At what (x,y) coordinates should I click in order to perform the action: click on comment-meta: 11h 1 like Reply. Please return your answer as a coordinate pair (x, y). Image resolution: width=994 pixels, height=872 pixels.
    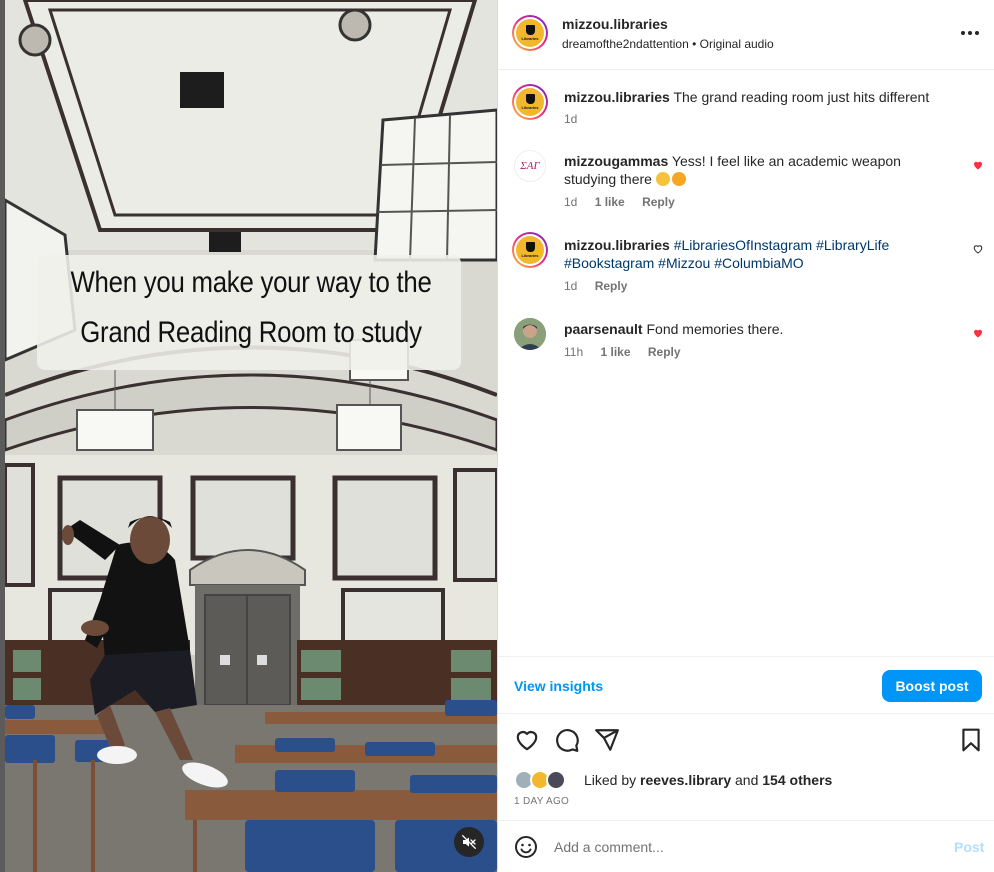
    Looking at the image, I should click on (629, 352).